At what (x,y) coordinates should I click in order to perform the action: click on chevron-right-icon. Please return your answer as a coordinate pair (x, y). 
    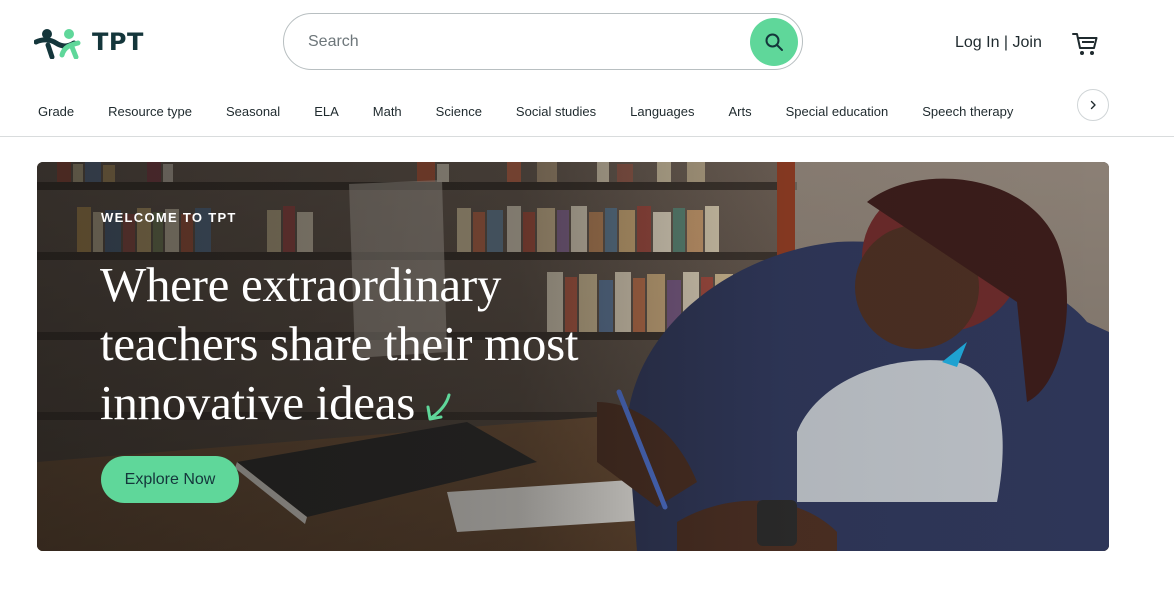
    Looking at the image, I should click on (1093, 105).